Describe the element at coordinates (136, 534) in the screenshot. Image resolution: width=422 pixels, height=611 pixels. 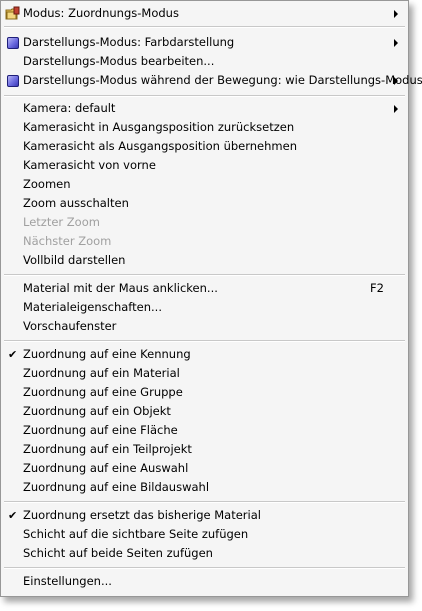
I see `menu-item-label: Schicht auf die sichtbare Seite zufügen` at that location.